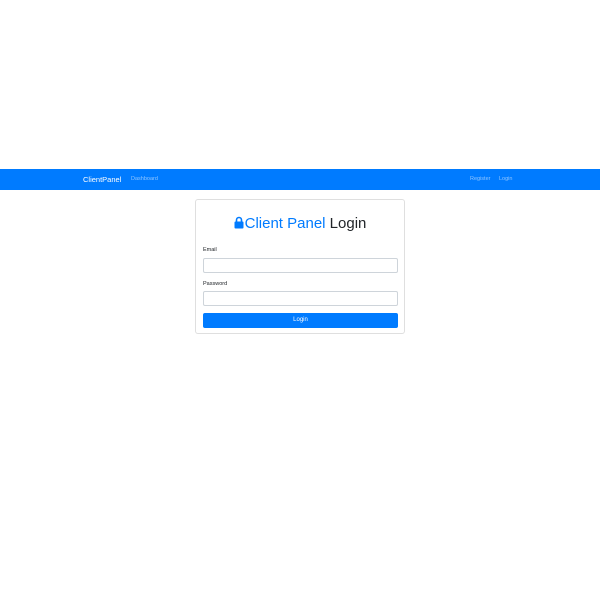  Describe the element at coordinates (144, 179) in the screenshot. I see `nav-link-dashboard: Dashboard` at that location.